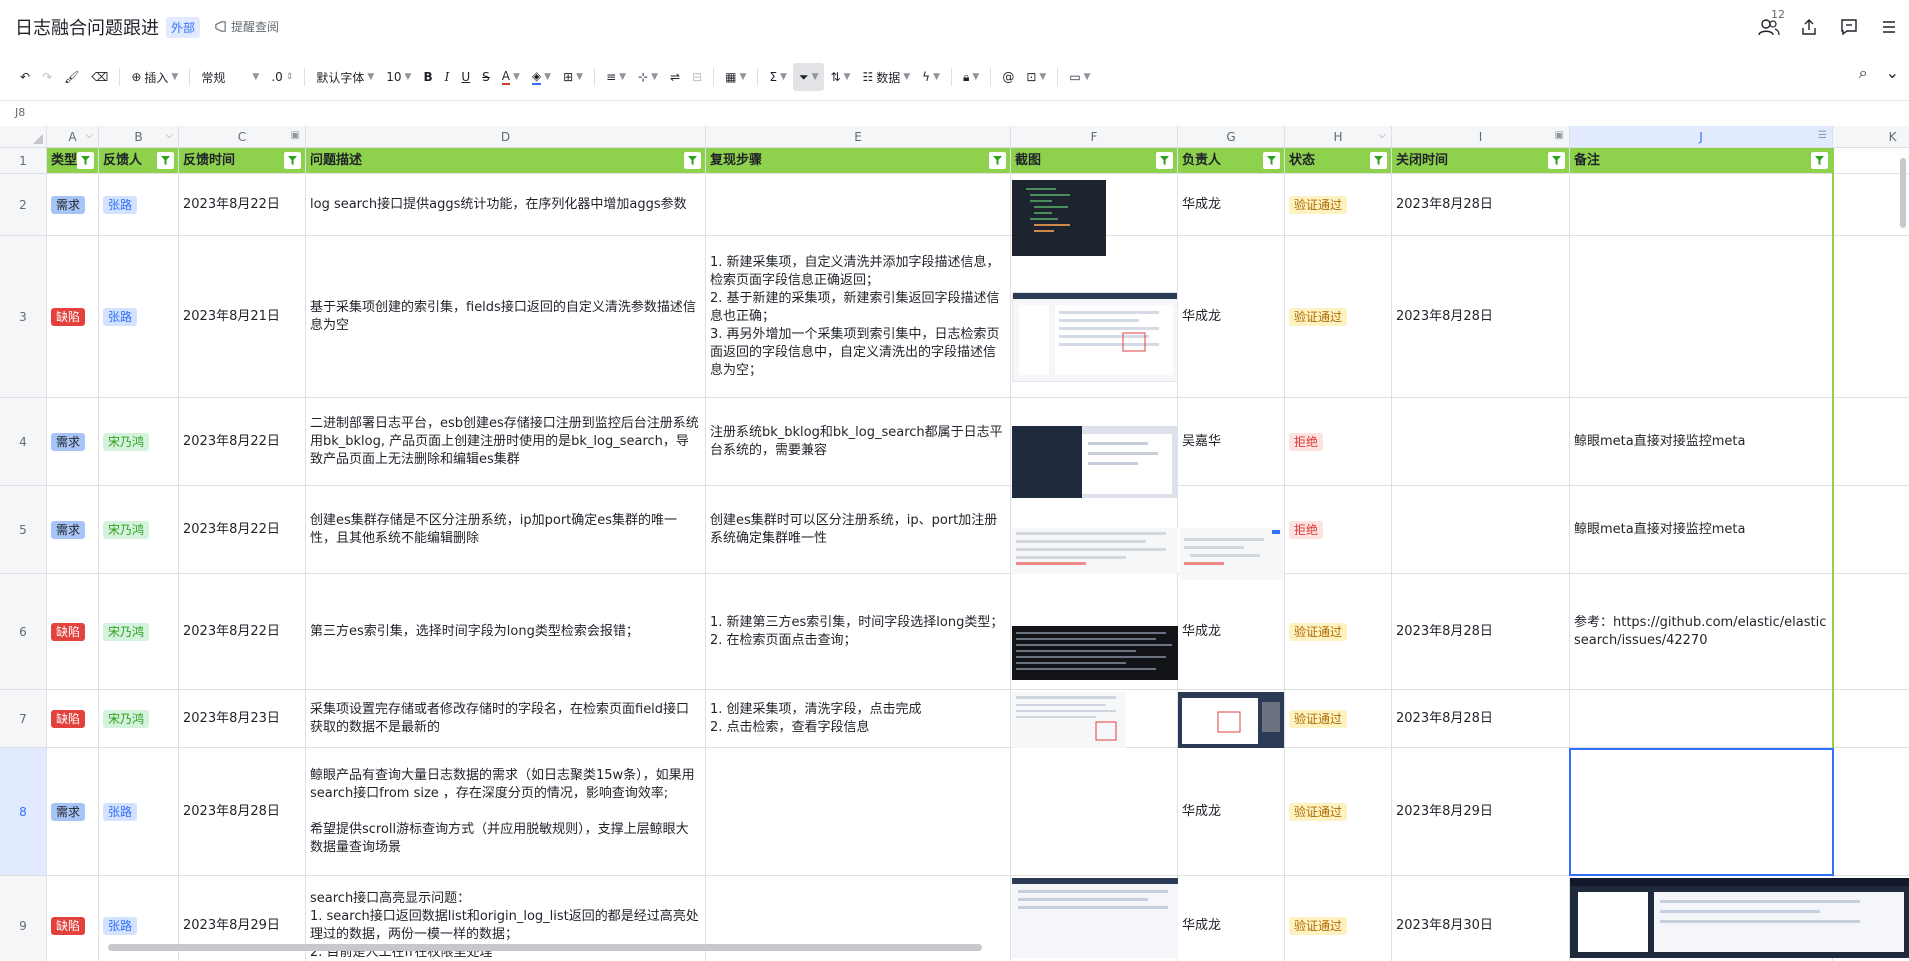  Describe the element at coordinates (506, 205) in the screenshot. I see `cell-desc: log search接口提供aggs统计功能，在序列化器中增加aggs参数` at that location.